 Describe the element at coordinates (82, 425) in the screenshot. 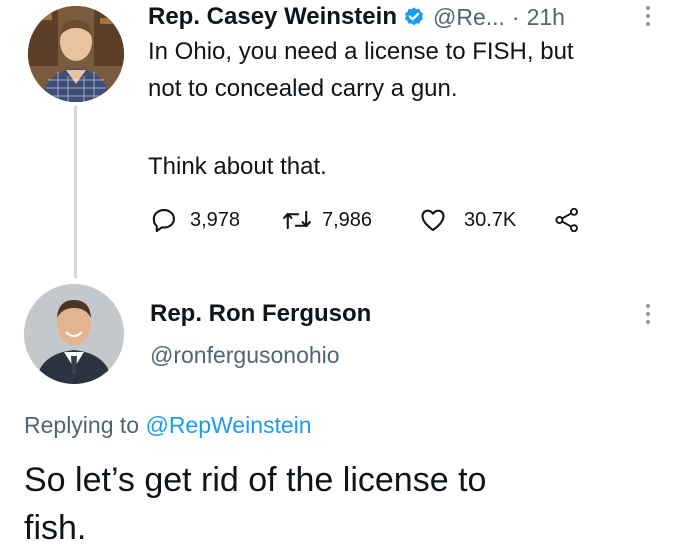

I see `replying-to-label: Replying to` at that location.